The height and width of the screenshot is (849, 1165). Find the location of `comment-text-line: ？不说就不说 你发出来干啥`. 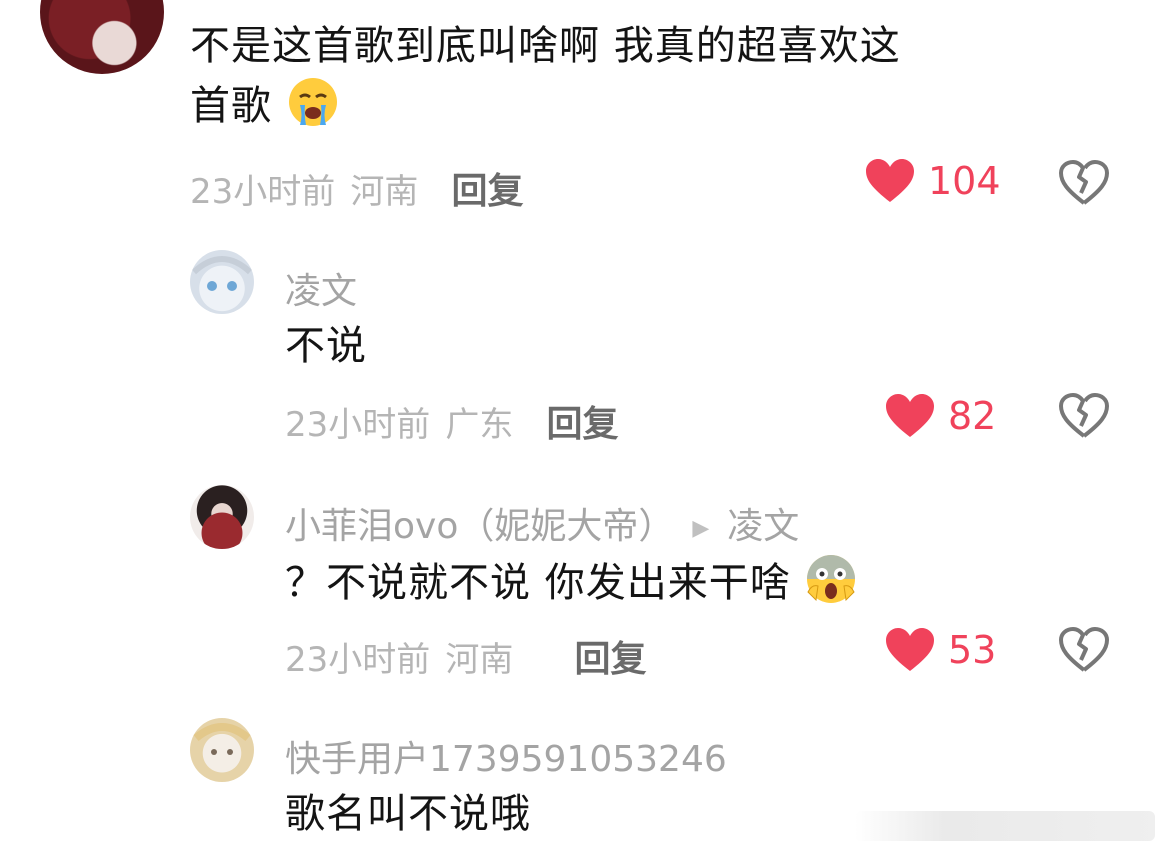

comment-text-line: ？不说就不说 你发出来干啥 is located at coordinates (571, 587).